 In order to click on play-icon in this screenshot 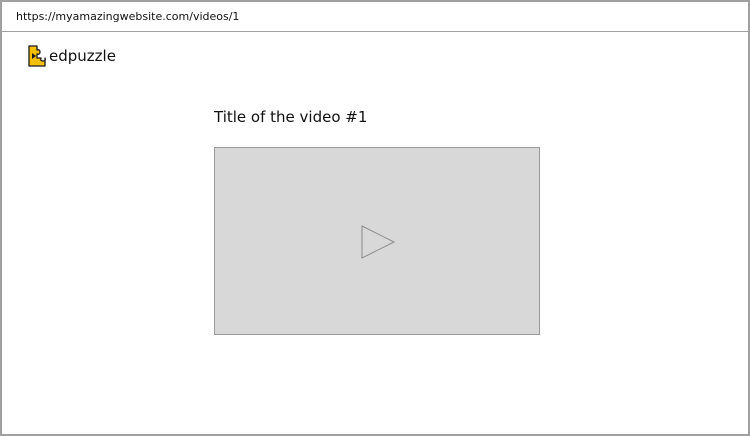, I will do `click(378, 242)`.